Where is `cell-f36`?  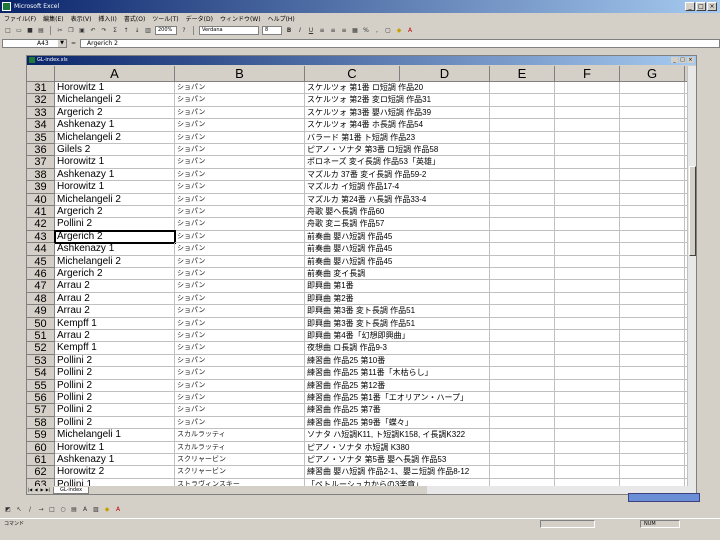
cell-f36 is located at coordinates (587, 150).